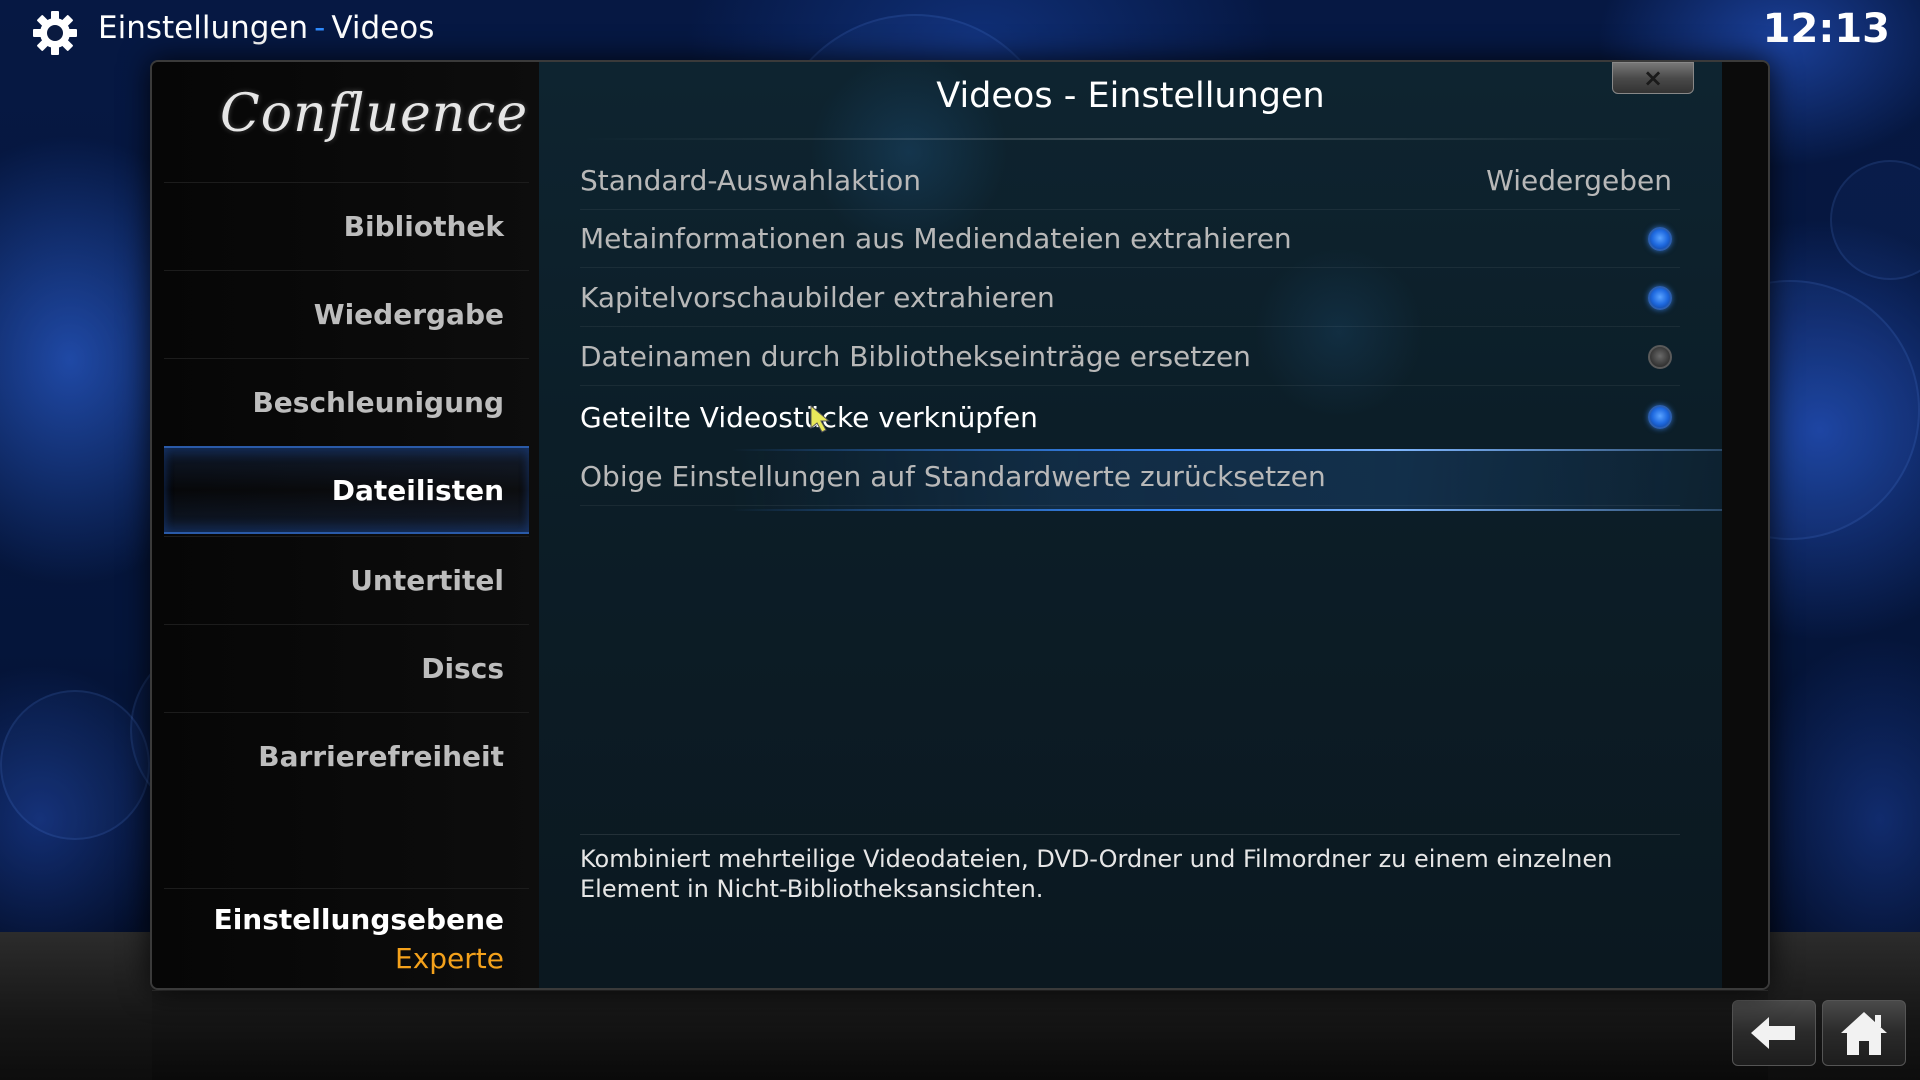  I want to click on clock: 12:13, so click(1826, 29).